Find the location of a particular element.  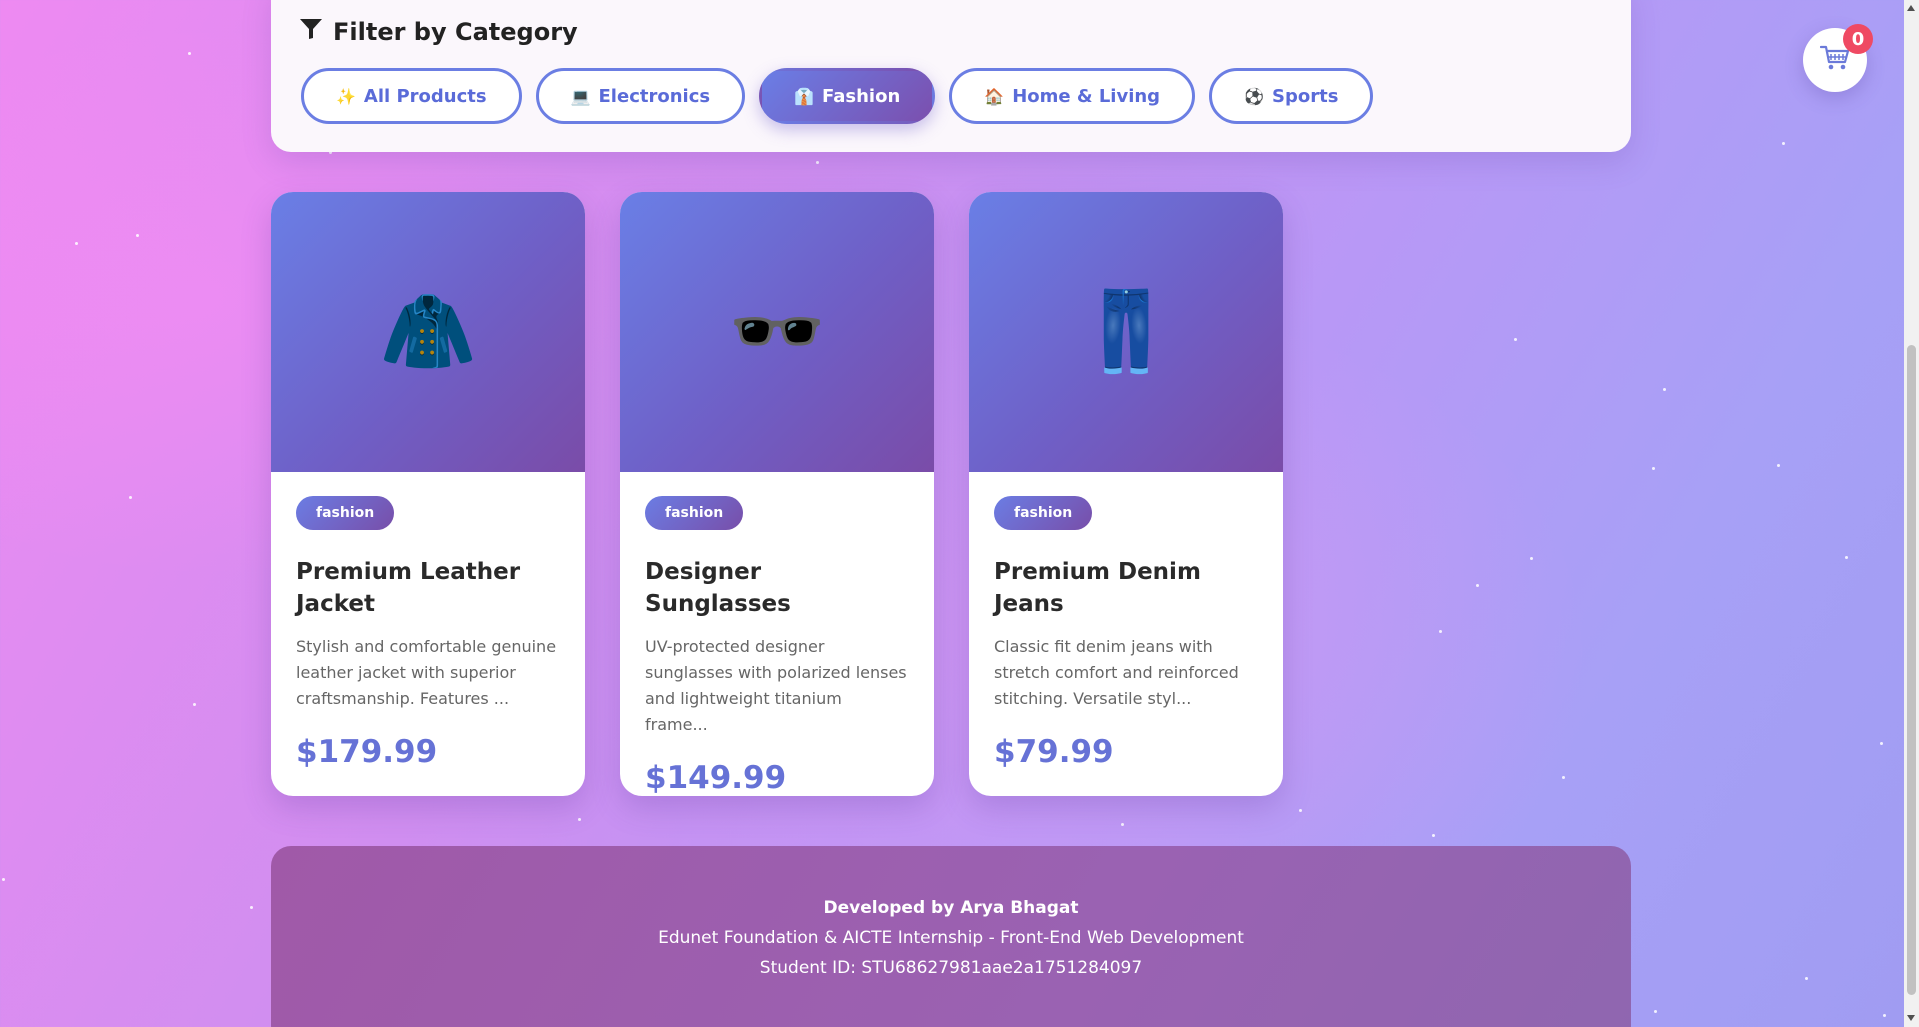

house-icon: 🏠 is located at coordinates (994, 96).